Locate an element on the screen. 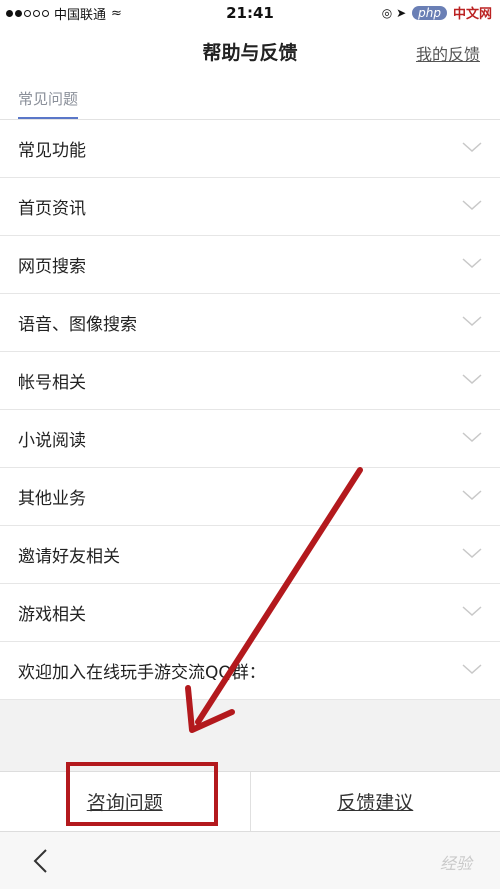  faq-item: 帐号相关 is located at coordinates (250, 381).